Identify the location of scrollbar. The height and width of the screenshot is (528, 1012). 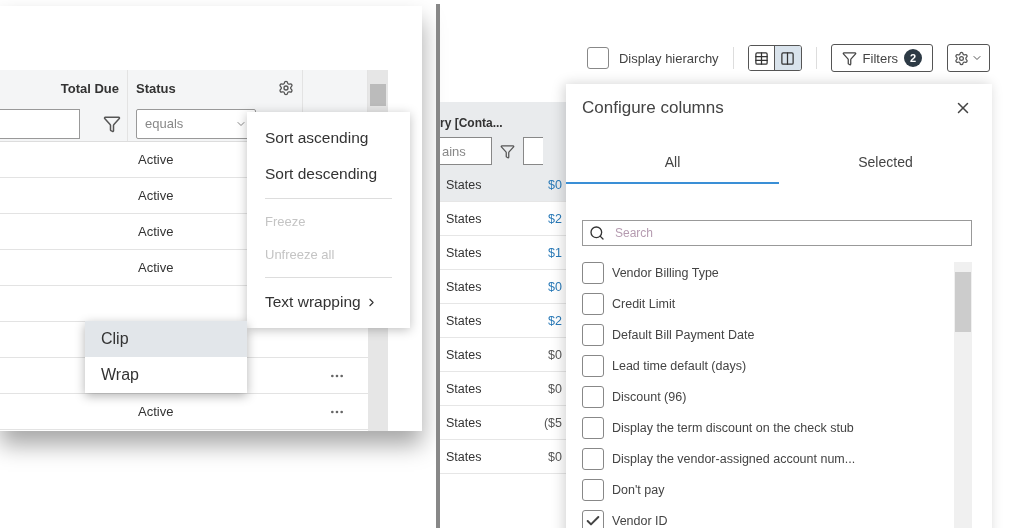
(963, 395).